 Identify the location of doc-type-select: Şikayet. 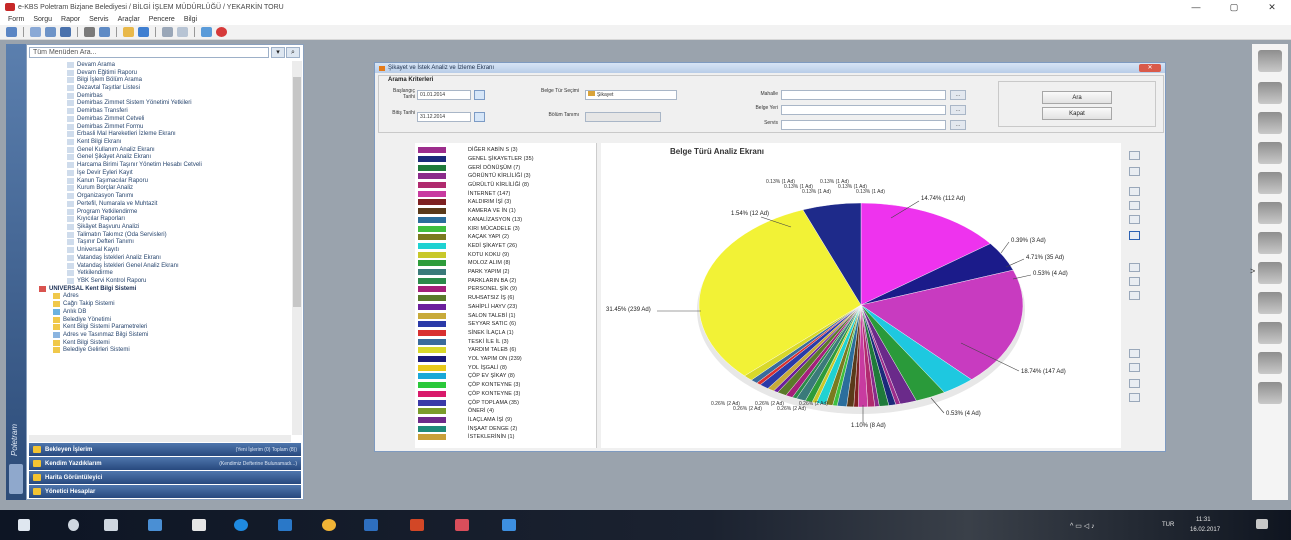
(631, 95).